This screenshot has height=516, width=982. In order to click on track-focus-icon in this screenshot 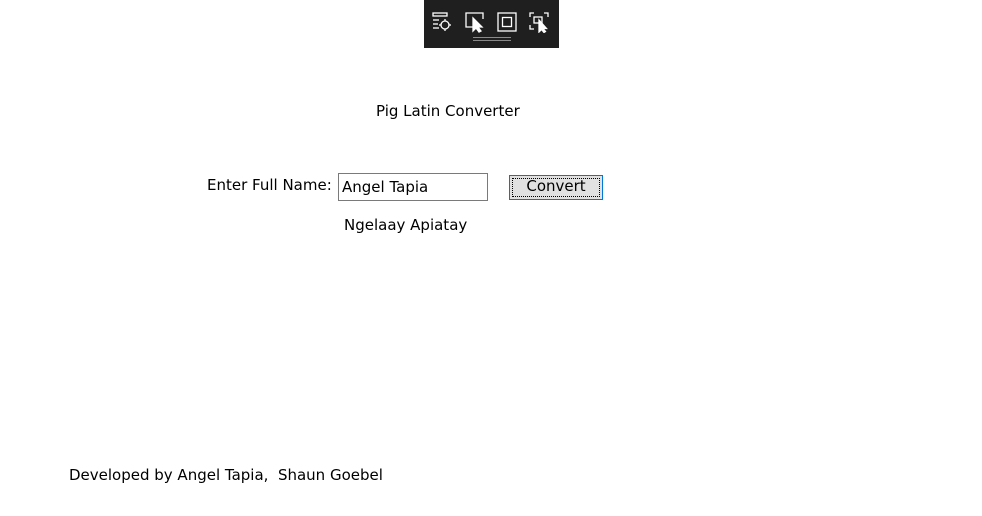, I will do `click(539, 22)`.